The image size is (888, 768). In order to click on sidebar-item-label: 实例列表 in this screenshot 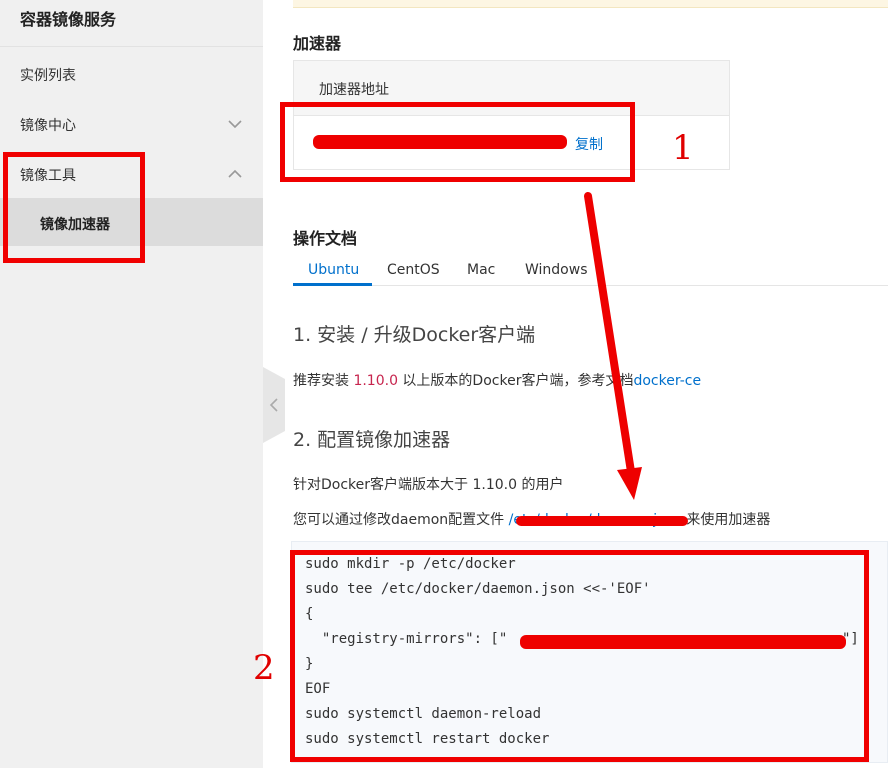, I will do `click(48, 76)`.